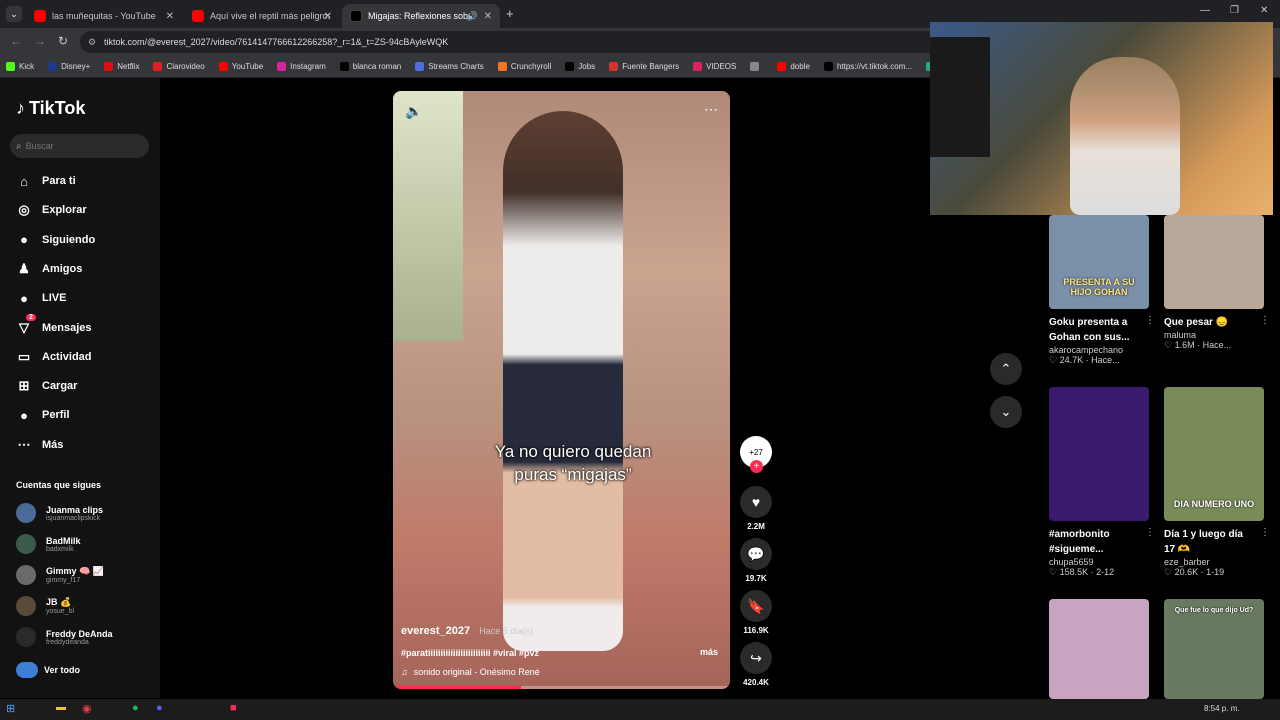  I want to click on chrome-icon: ◉, so click(87, 708).